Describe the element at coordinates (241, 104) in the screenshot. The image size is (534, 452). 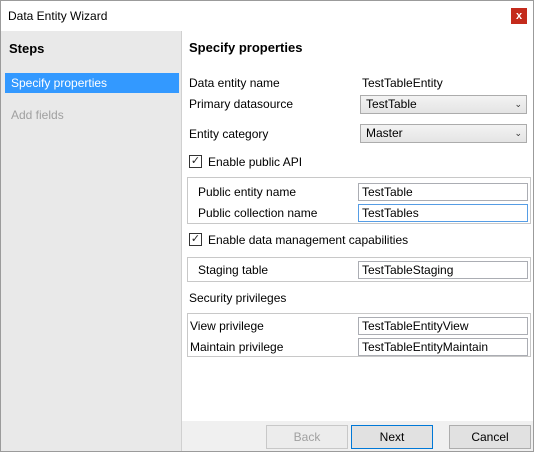
I see `primary-datasource-label: Primary datasource` at that location.